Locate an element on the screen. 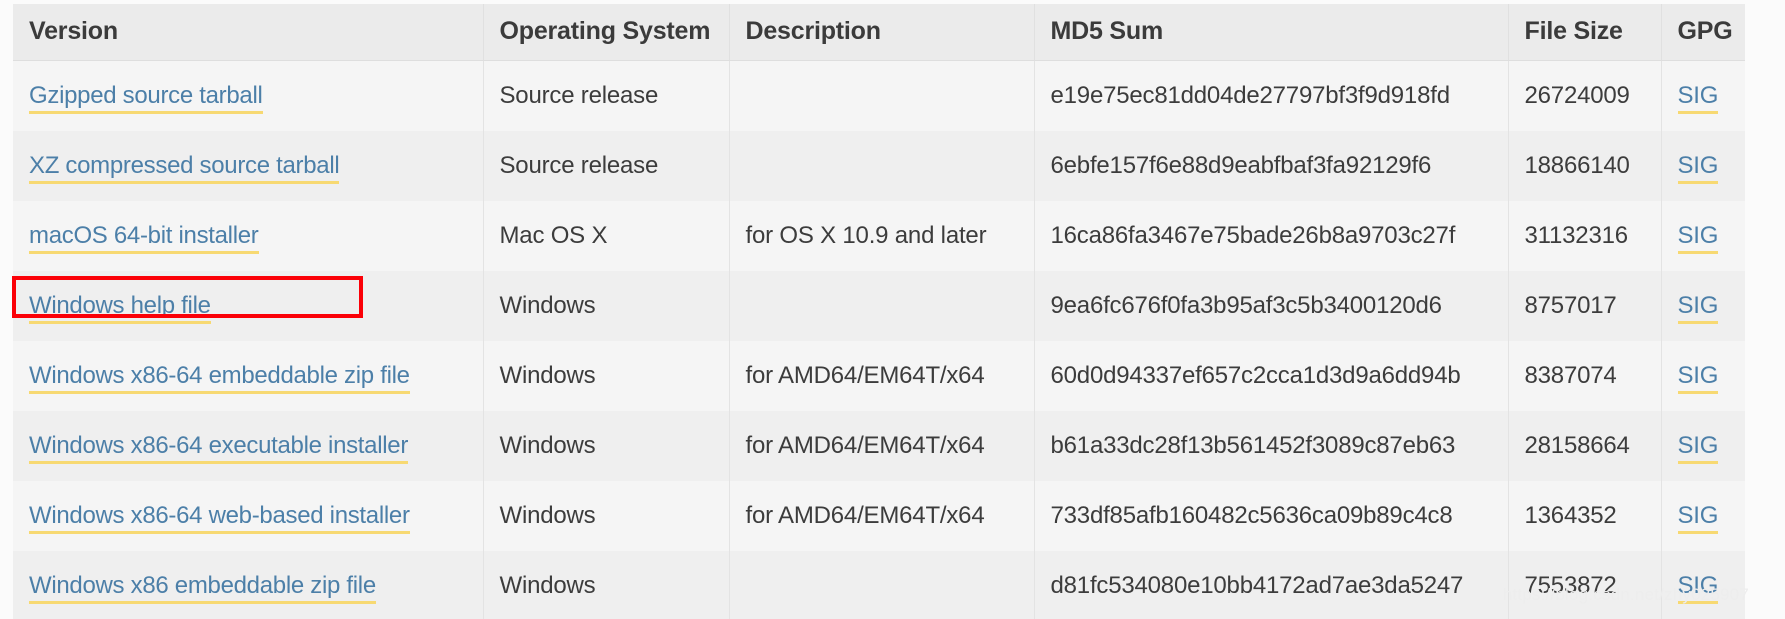 This screenshot has height=619, width=1785. cell-version: XZ compressed source tarball is located at coordinates (248, 166).